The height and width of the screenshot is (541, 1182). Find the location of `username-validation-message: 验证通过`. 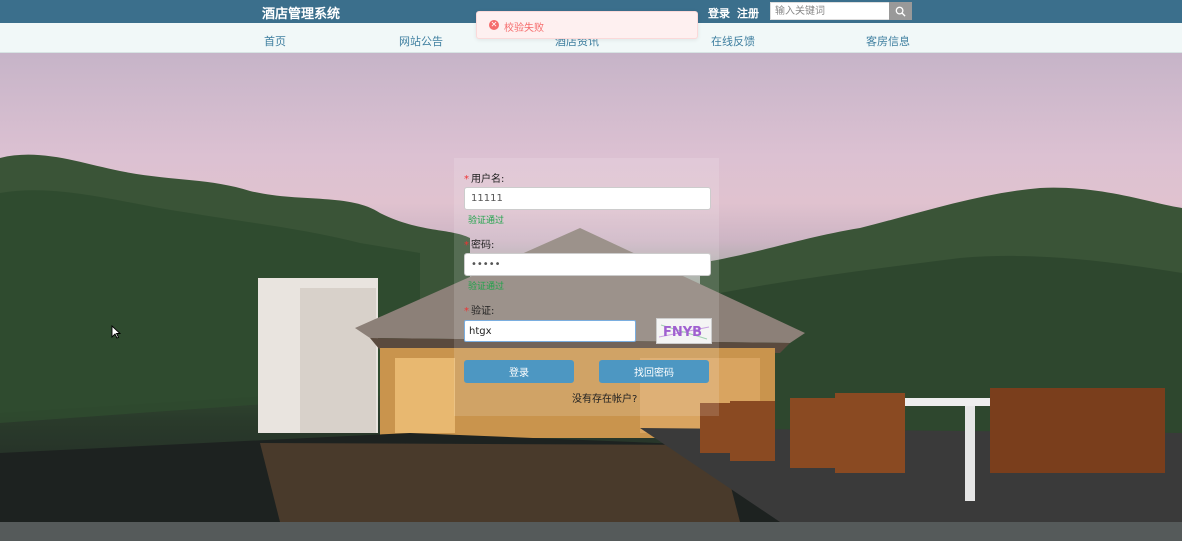

username-validation-message: 验证通过 is located at coordinates (486, 221).